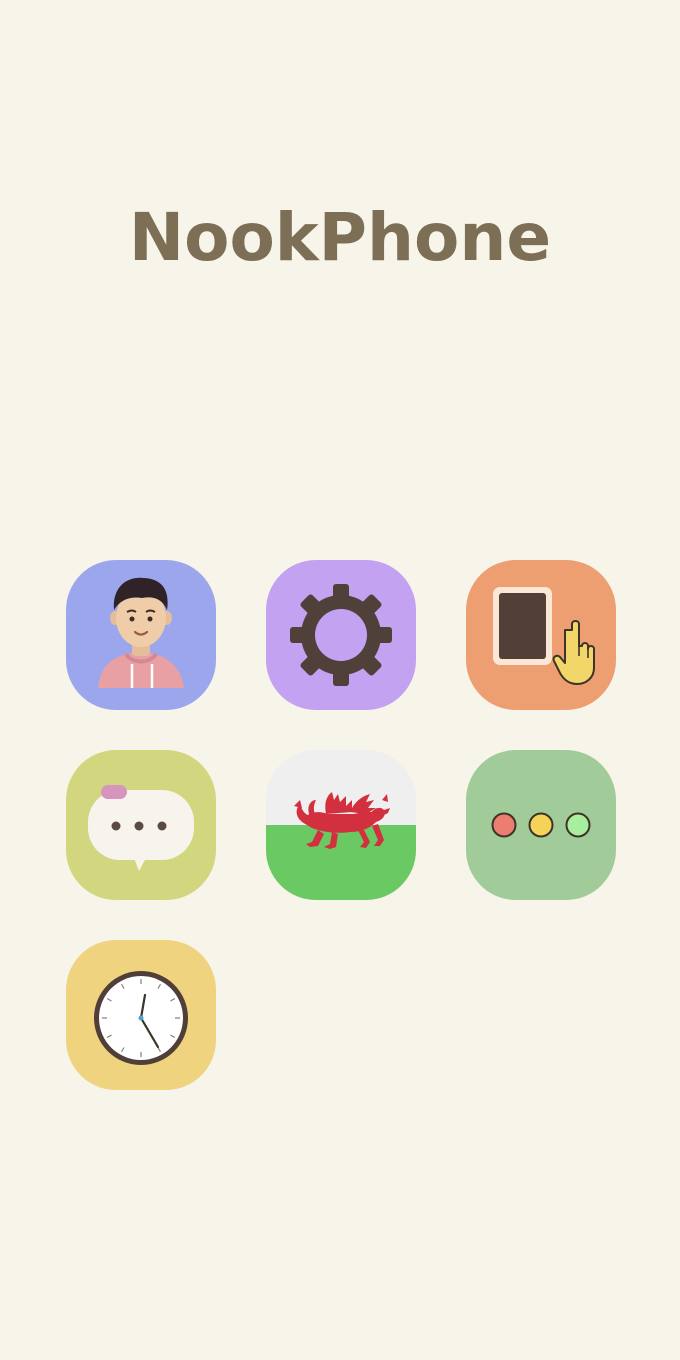  I want to click on profile-avatar-icon, so click(141, 632).